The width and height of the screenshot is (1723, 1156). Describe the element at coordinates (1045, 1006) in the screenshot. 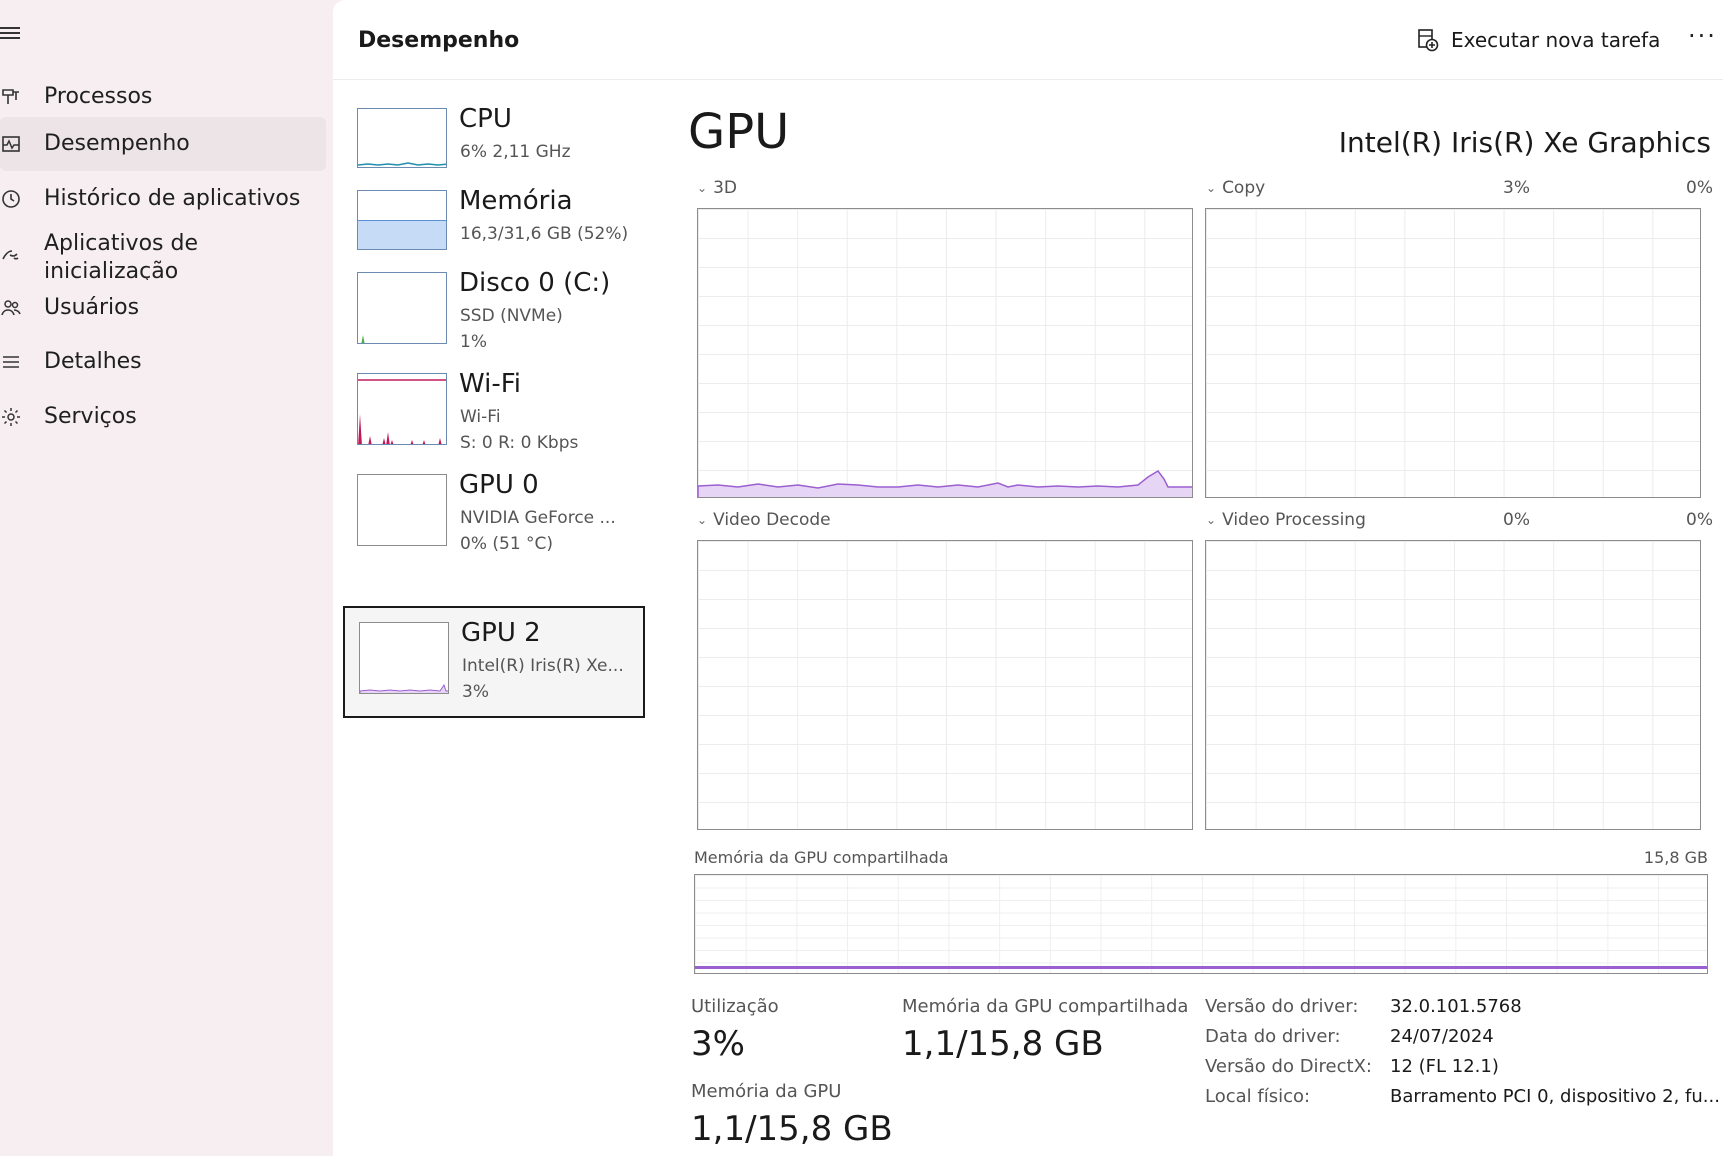

I see `shared-memory-label: Memória da GPU compartilhada` at that location.